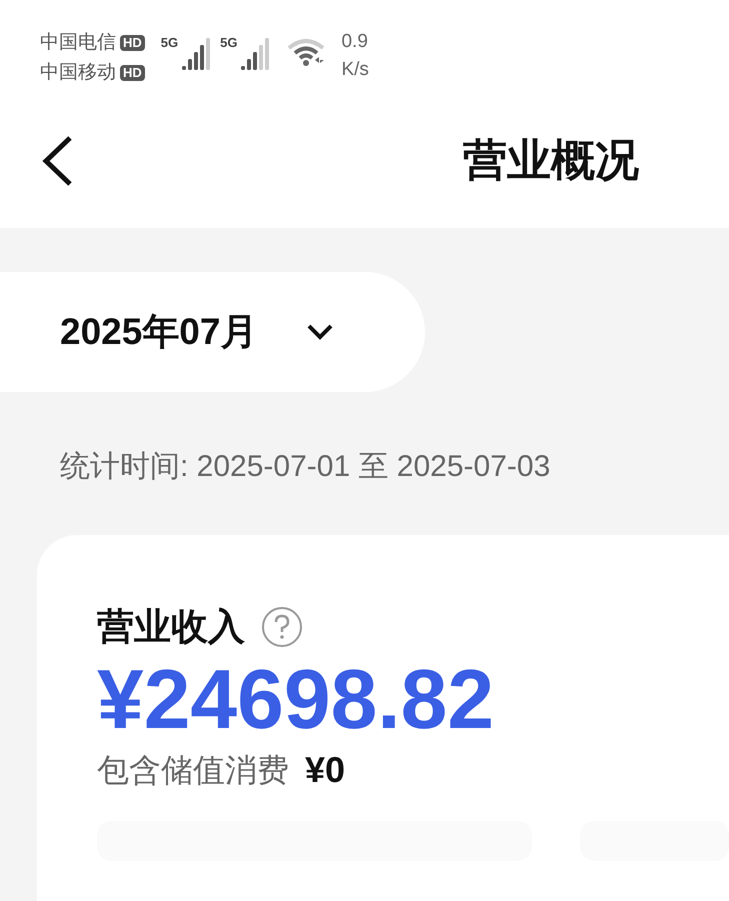 Image resolution: width=729 pixels, height=901 pixels. I want to click on month-selector: 2025年07月, so click(212, 332).